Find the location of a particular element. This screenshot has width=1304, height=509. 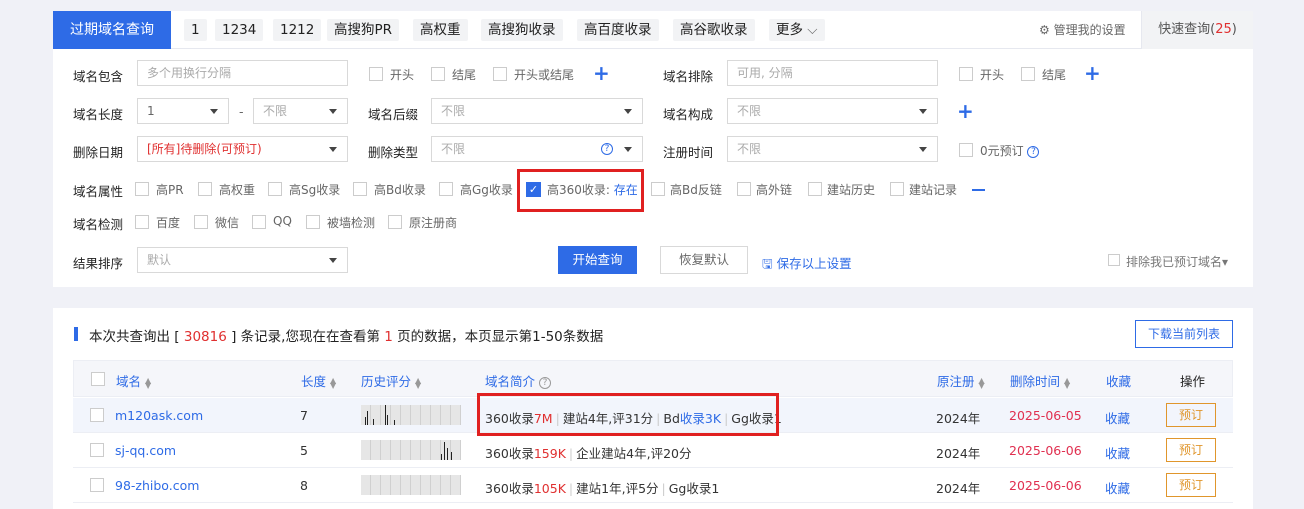

more-dropdown: 更多 ⌵ is located at coordinates (797, 30).